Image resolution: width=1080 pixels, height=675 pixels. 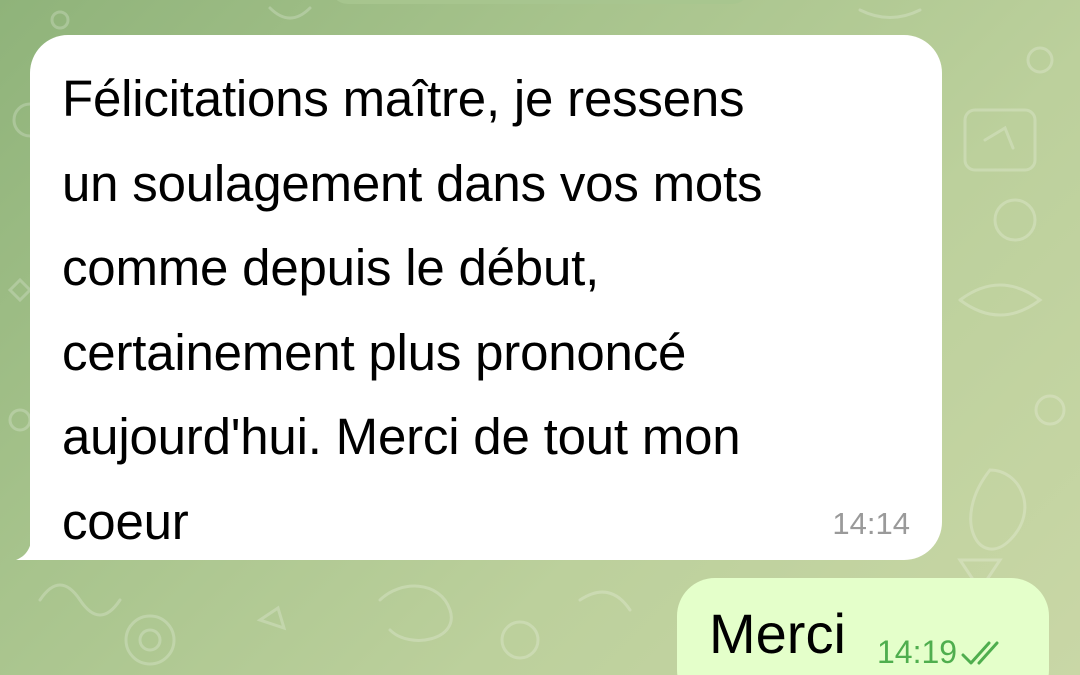 I want to click on outgoing-message-text: Merci, so click(x=777, y=633).